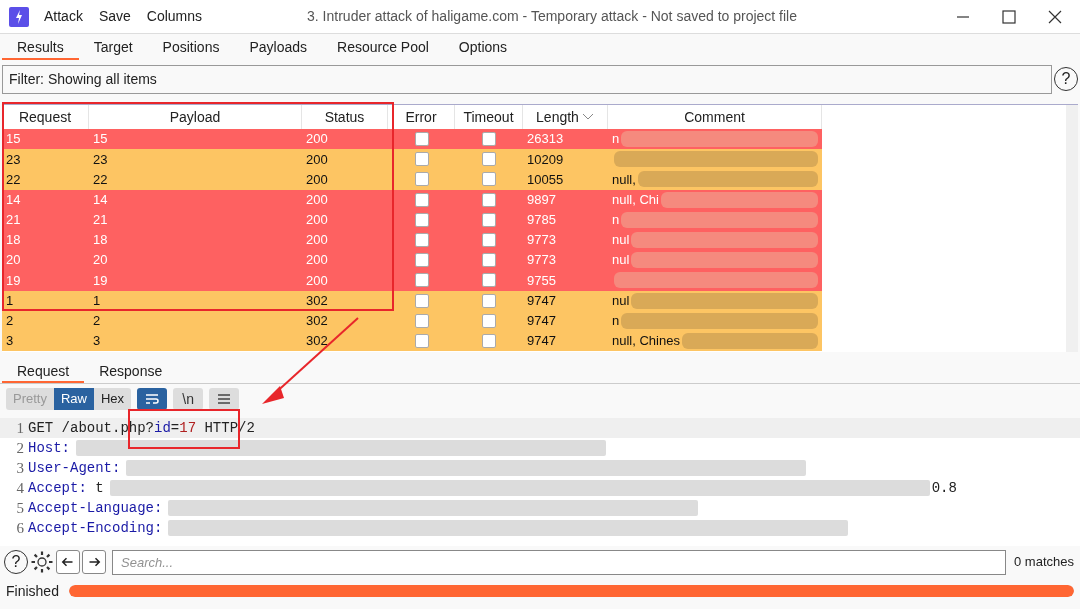 The image size is (1080, 609). Describe the element at coordinates (43, 370) in the screenshot. I see `tab: Request` at that location.